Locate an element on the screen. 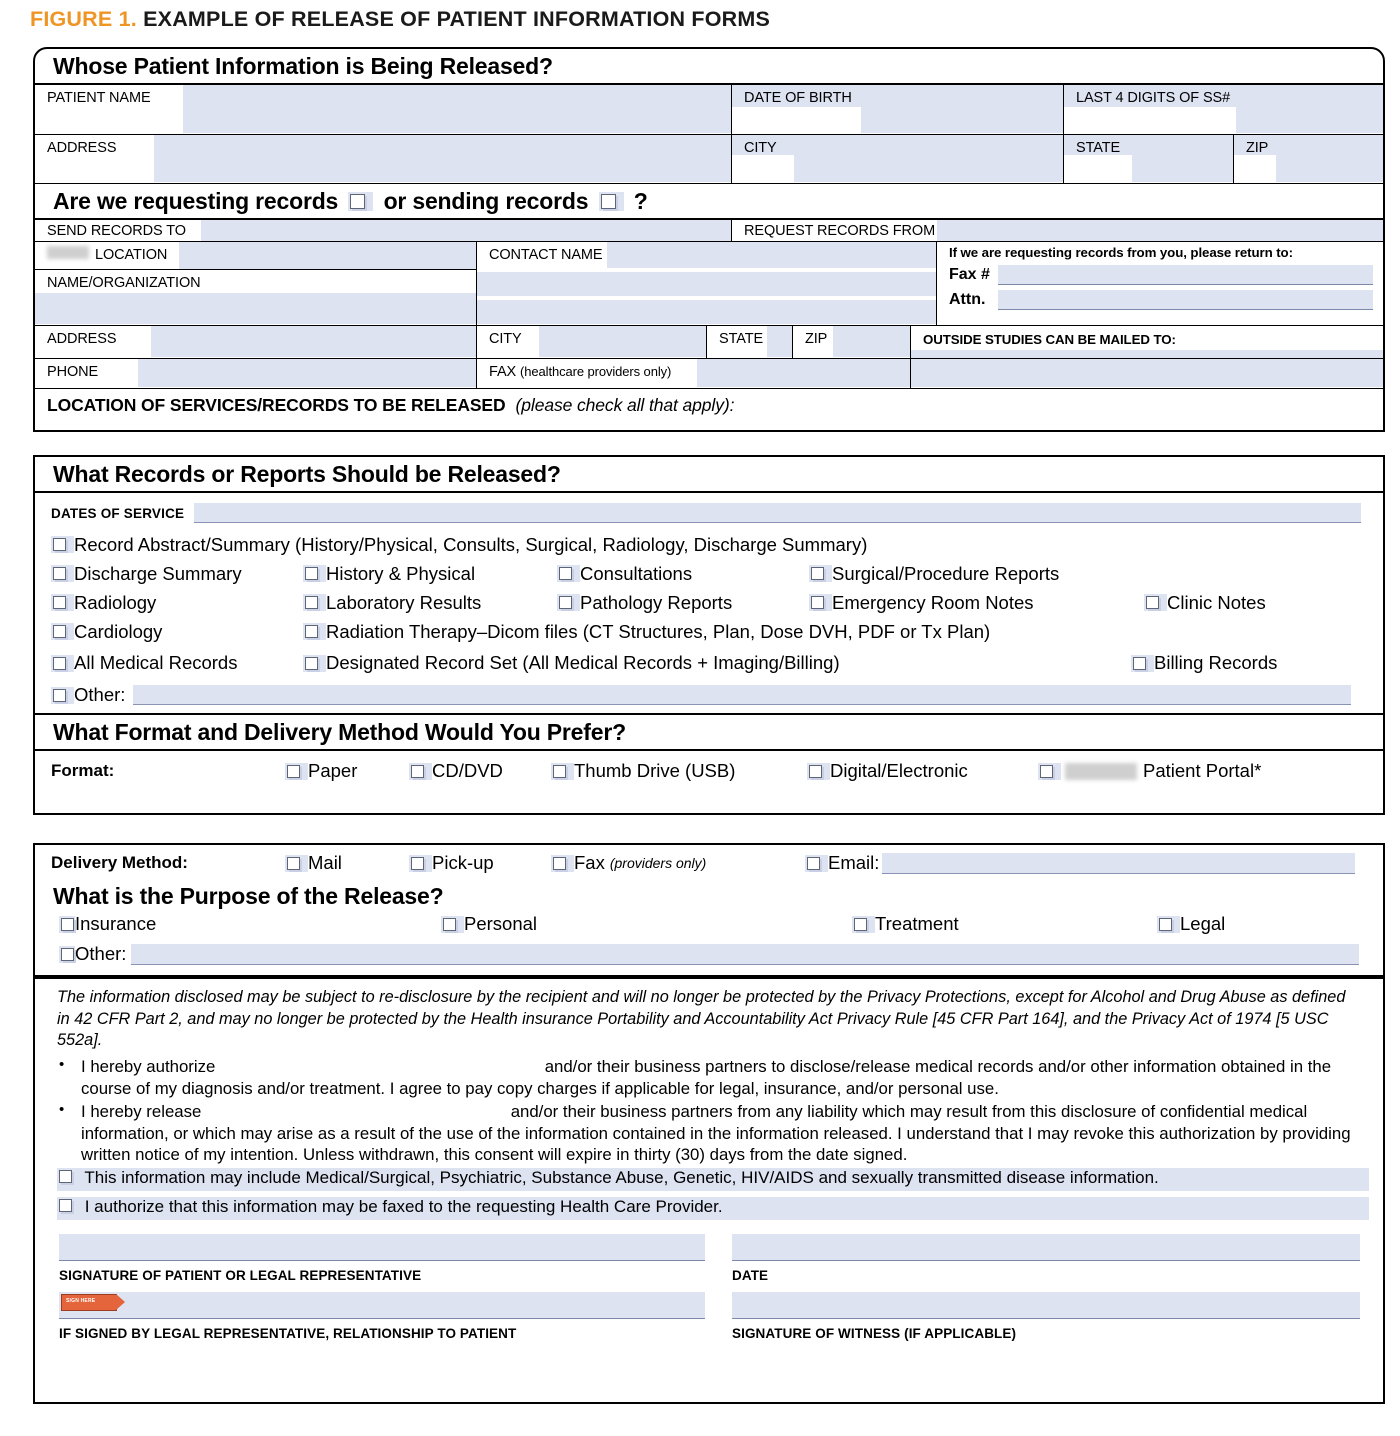 This screenshot has height=1436, width=1400. checkbox-item-cardiology: Cardiology is located at coordinates (106, 632).